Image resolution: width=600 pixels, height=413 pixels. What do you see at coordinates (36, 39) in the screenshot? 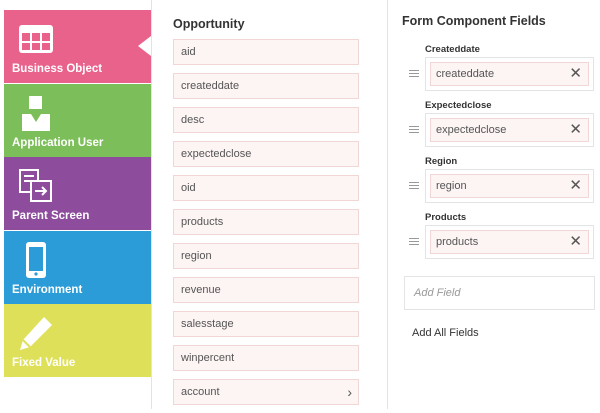
I see `table-icon` at bounding box center [36, 39].